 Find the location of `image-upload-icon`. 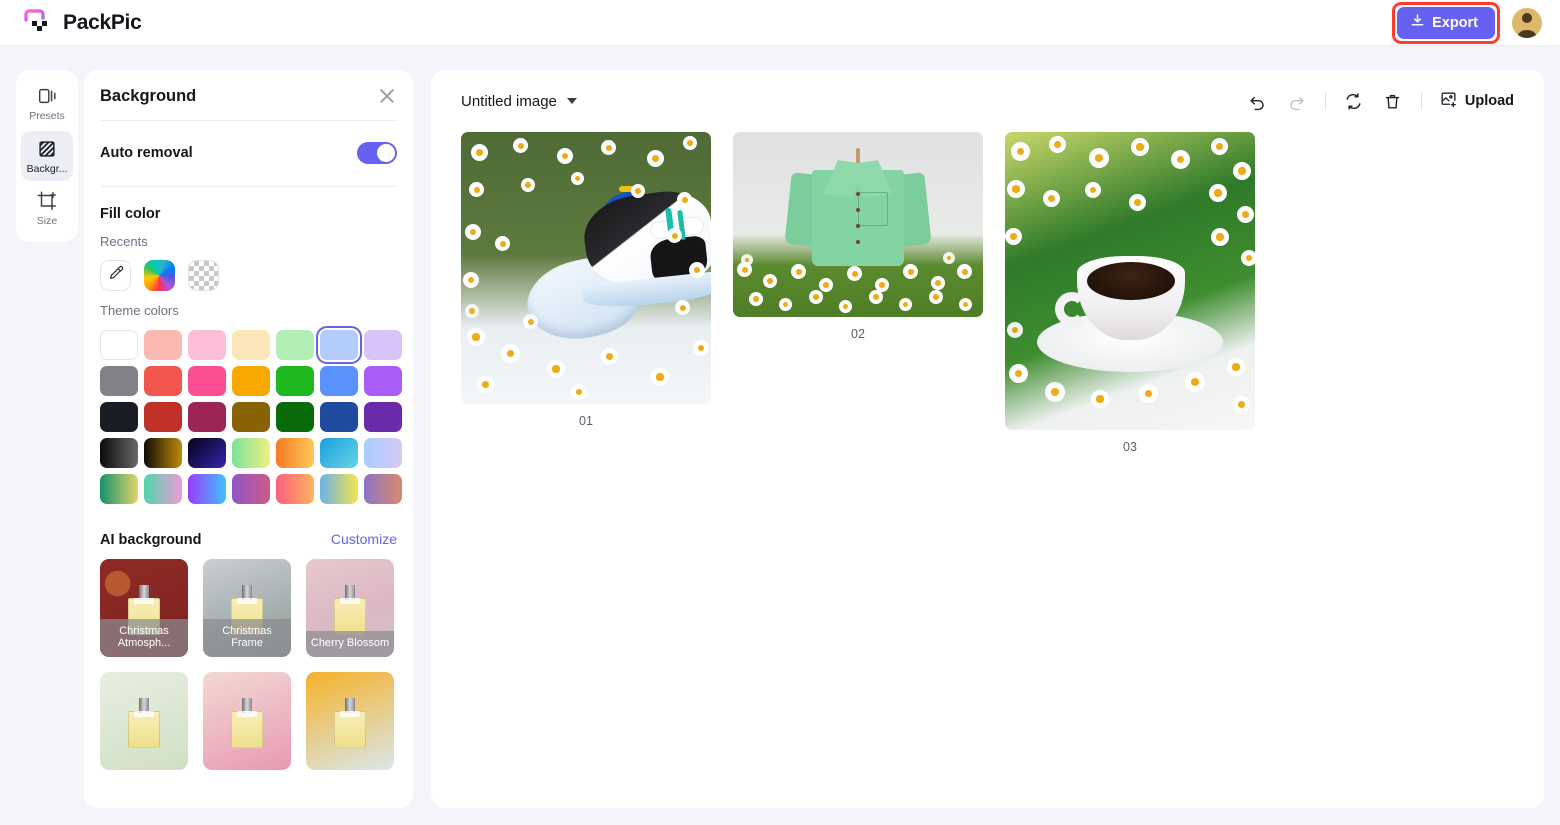

image-upload-icon is located at coordinates (1448, 101).